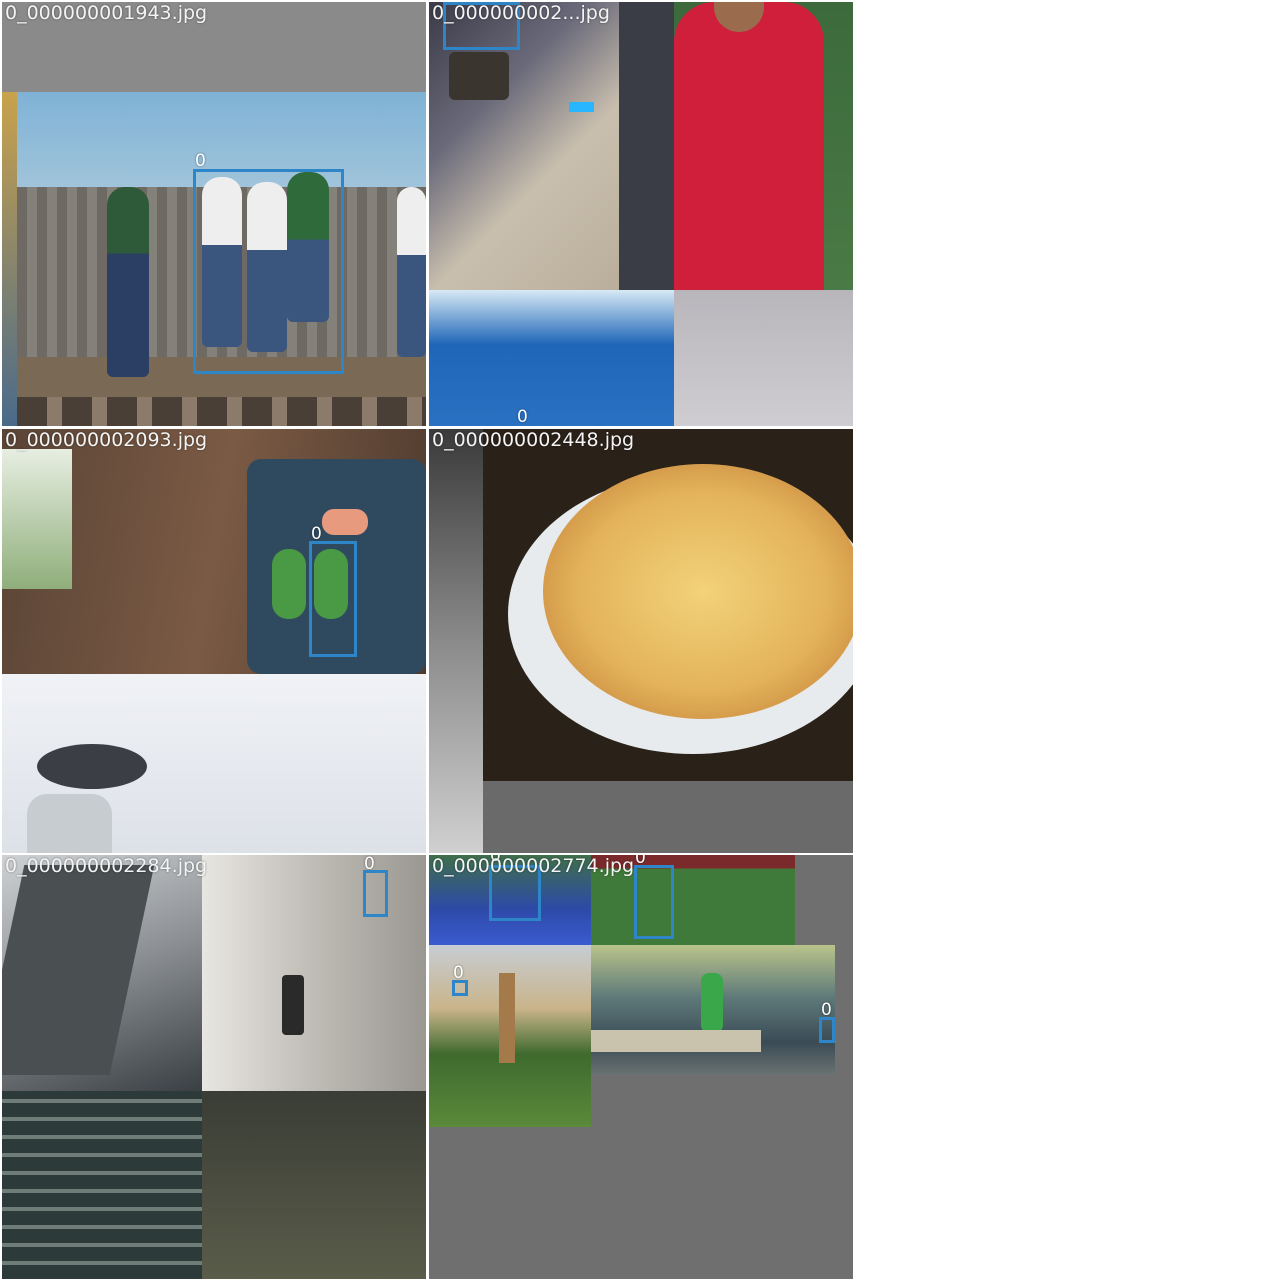 The width and height of the screenshot is (1280, 1280). I want to click on tile-filename: 0_000000001943.jpg, so click(106, 13).